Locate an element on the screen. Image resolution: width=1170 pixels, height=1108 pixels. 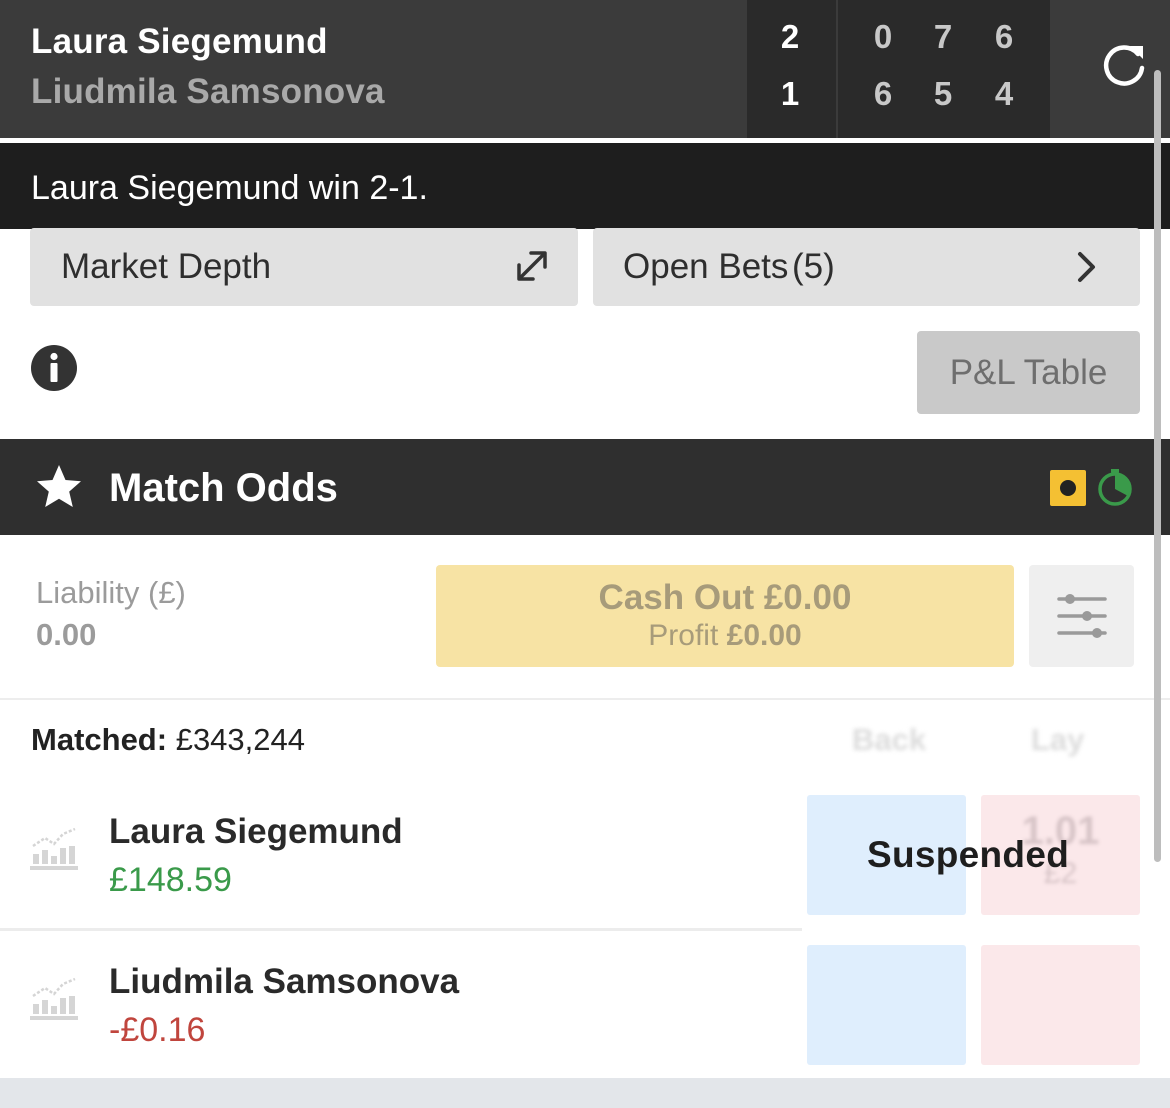
p1-set1-games: 0 is located at coordinates (883, 36).